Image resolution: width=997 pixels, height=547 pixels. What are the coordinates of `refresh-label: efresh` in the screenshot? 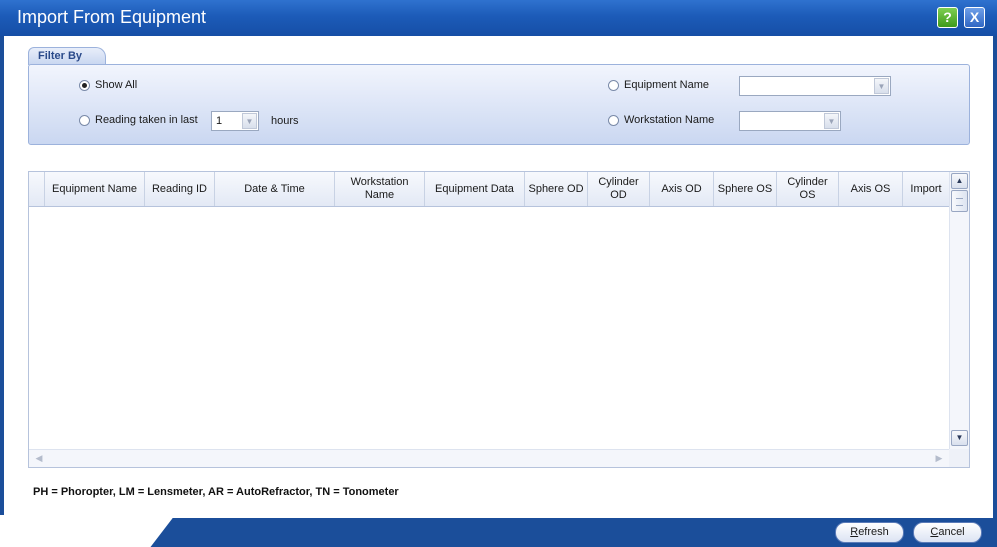 It's located at (873, 532).